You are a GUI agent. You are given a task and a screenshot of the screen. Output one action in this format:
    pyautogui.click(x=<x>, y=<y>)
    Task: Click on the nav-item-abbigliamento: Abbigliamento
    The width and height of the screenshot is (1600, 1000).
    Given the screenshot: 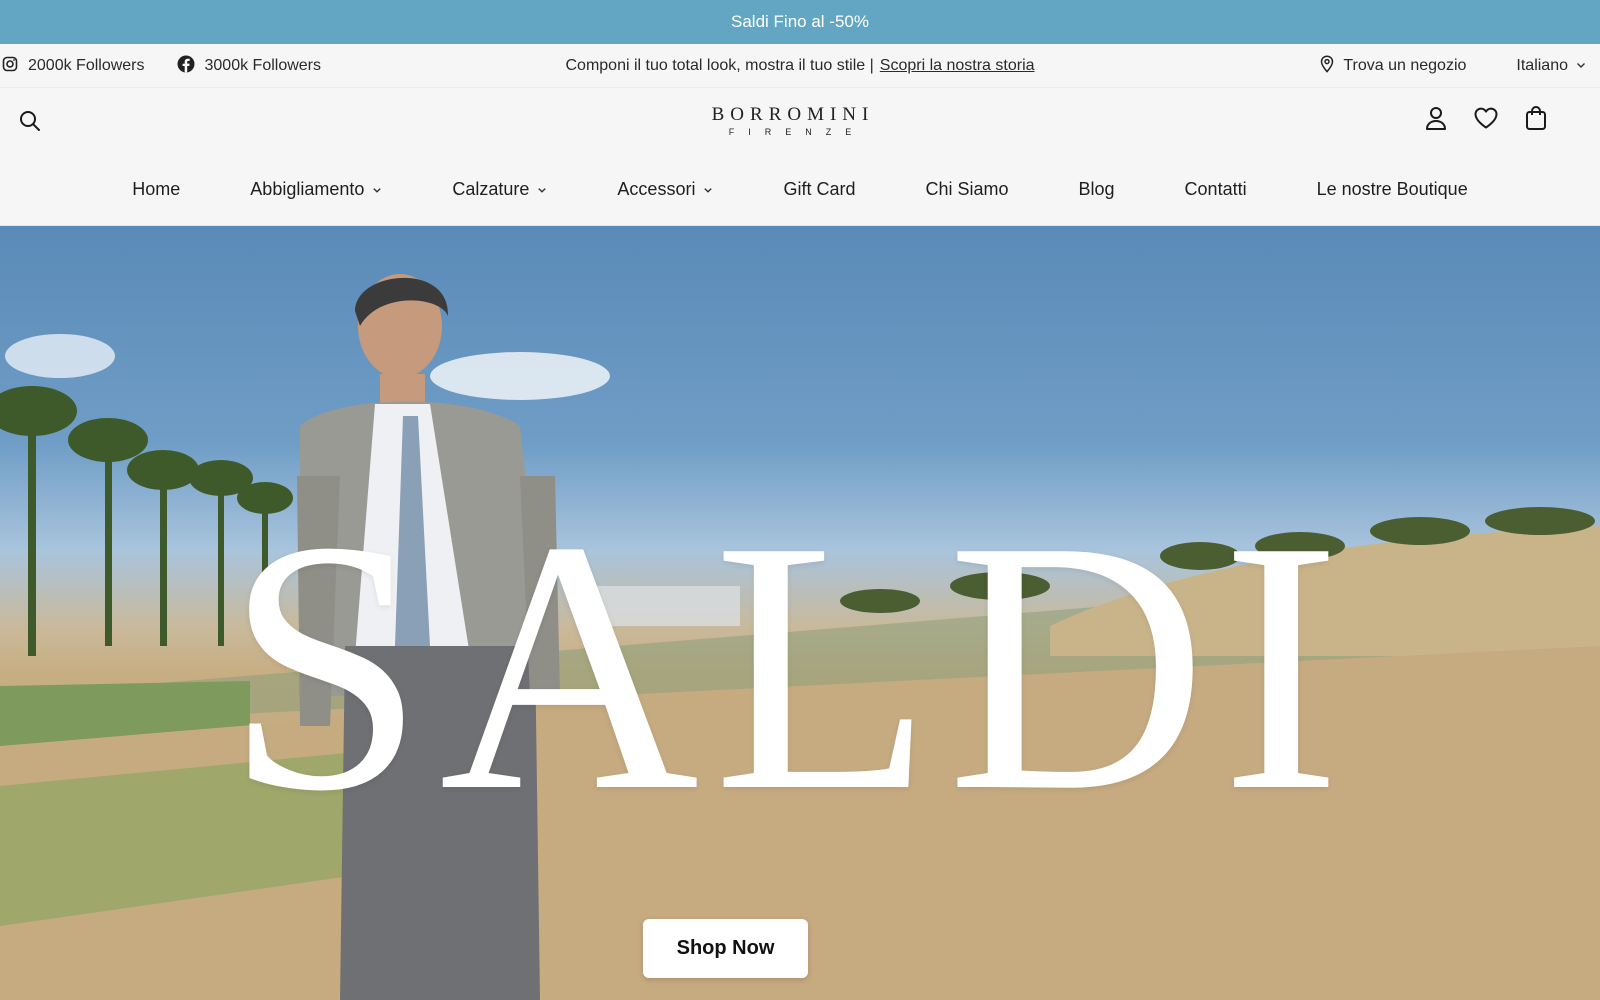 What is the action you would take?
    pyautogui.click(x=316, y=189)
    